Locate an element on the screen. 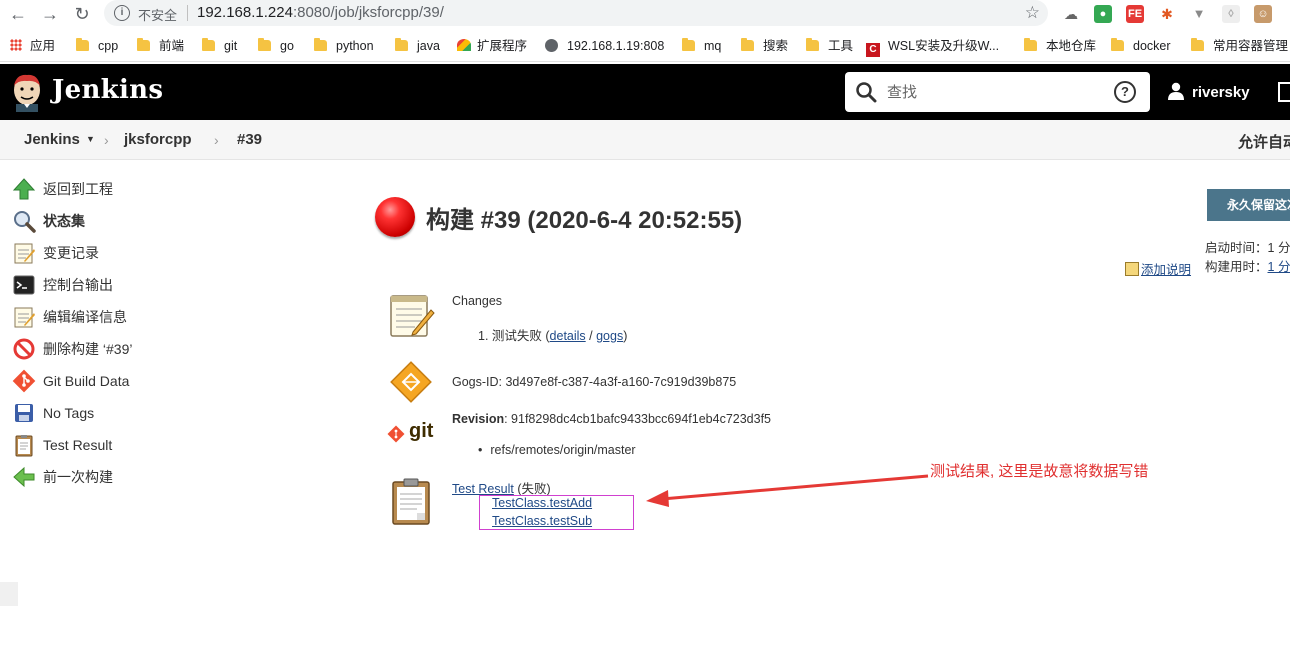 This screenshot has width=1290, height=646. csdn-icon: C is located at coordinates (873, 50).